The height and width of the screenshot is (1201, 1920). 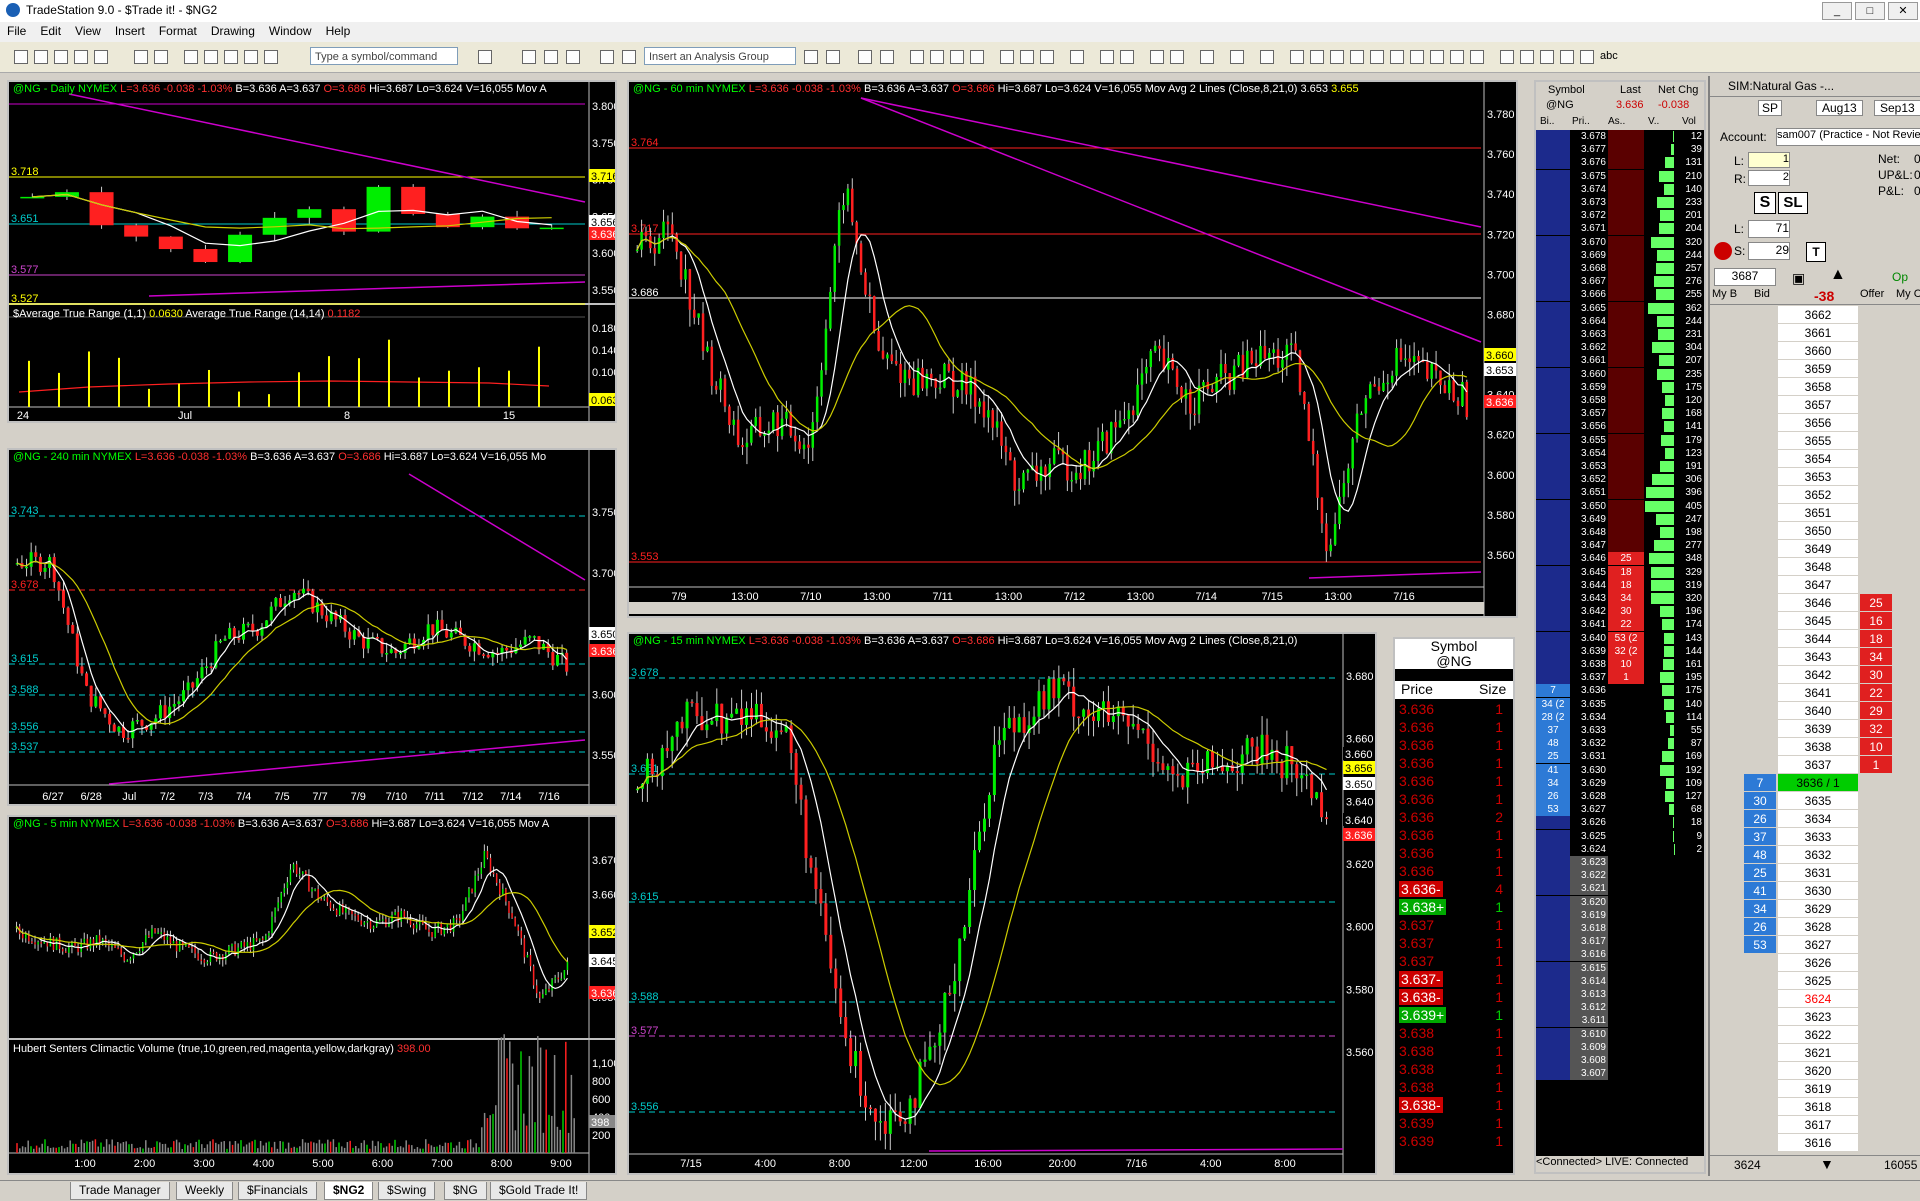 I want to click on save-all-icon, so click(x=81, y=57).